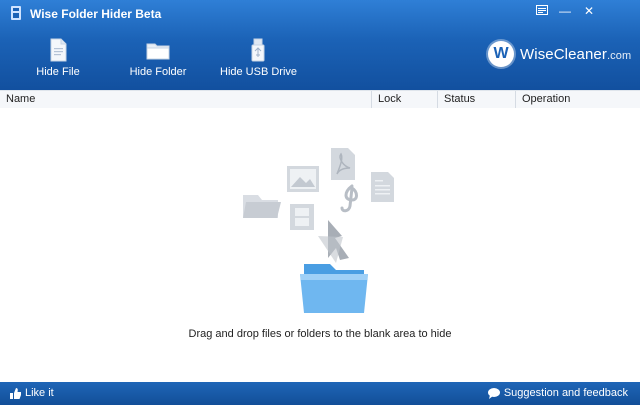 The image size is (640, 405). I want to click on list-header: Name Lock Status Operation, so click(320, 99).